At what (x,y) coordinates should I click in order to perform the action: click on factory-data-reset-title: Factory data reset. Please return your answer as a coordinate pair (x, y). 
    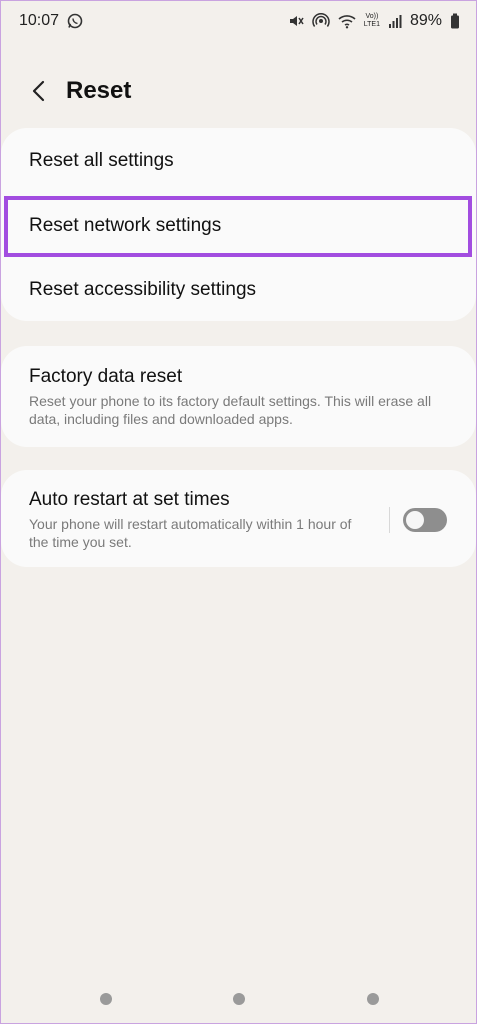
    Looking at the image, I should click on (106, 376).